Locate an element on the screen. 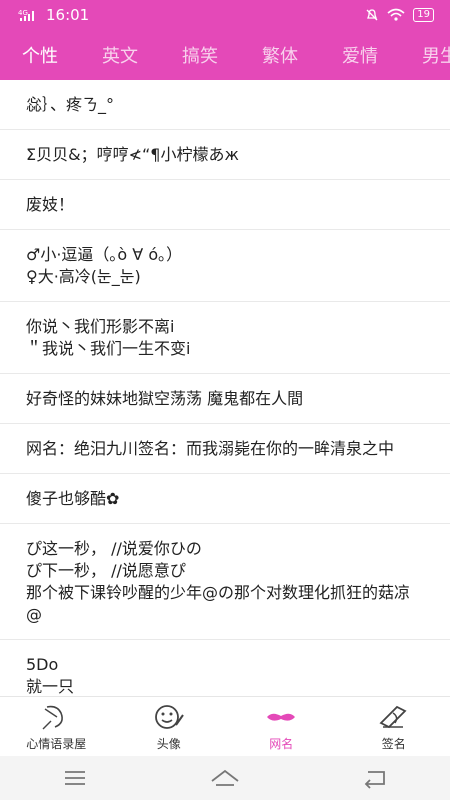  face-icon is located at coordinates (169, 716).